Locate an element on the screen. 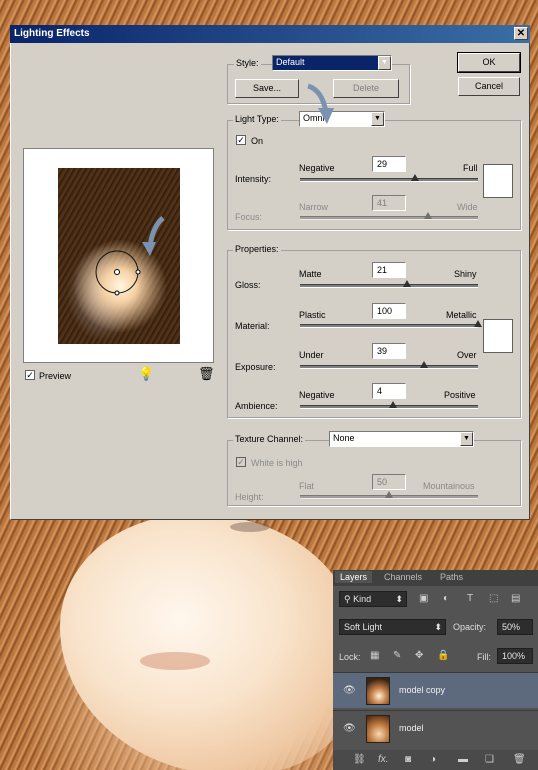 Image resolution: width=538 pixels, height=770 pixels. height-max-label: Mountainous is located at coordinates (449, 486).